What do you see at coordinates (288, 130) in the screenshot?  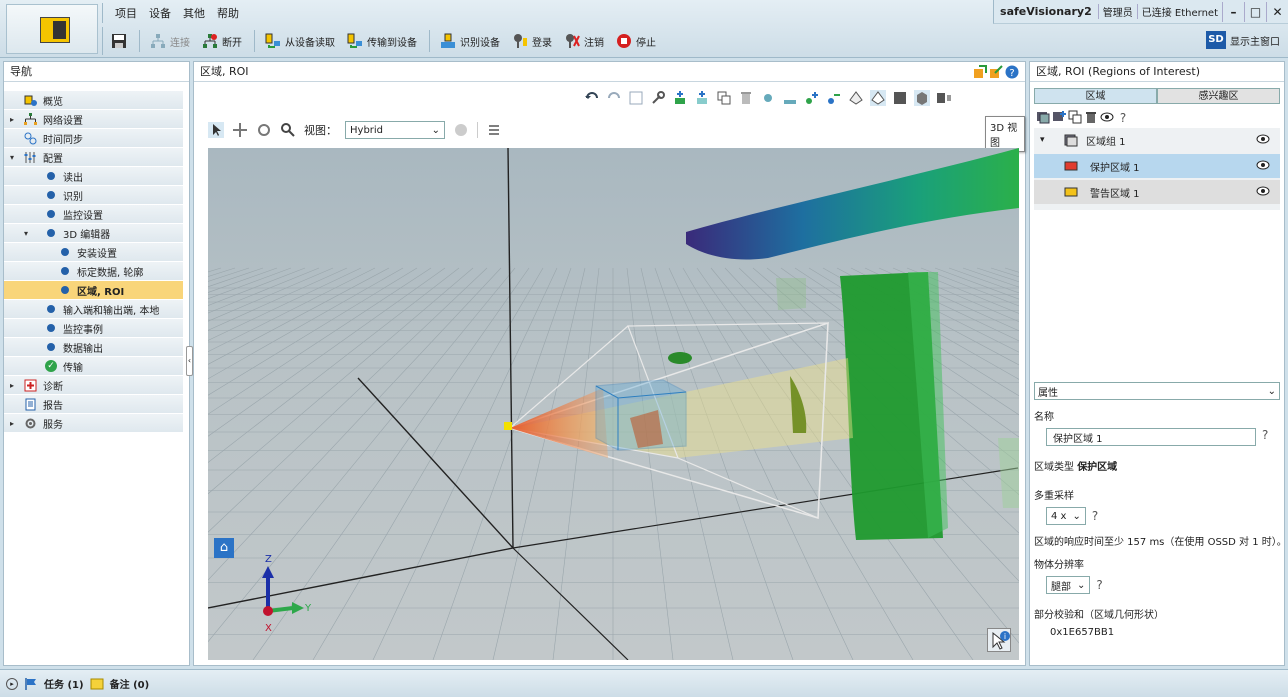 I see `zoom-icon` at bounding box center [288, 130].